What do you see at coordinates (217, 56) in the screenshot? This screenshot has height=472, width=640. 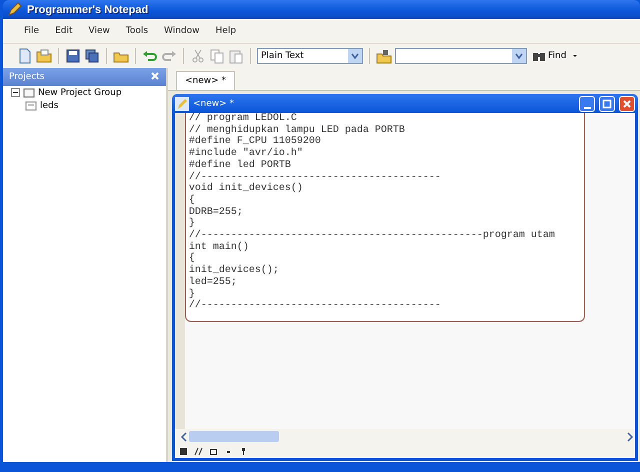 I see `copy-icon` at bounding box center [217, 56].